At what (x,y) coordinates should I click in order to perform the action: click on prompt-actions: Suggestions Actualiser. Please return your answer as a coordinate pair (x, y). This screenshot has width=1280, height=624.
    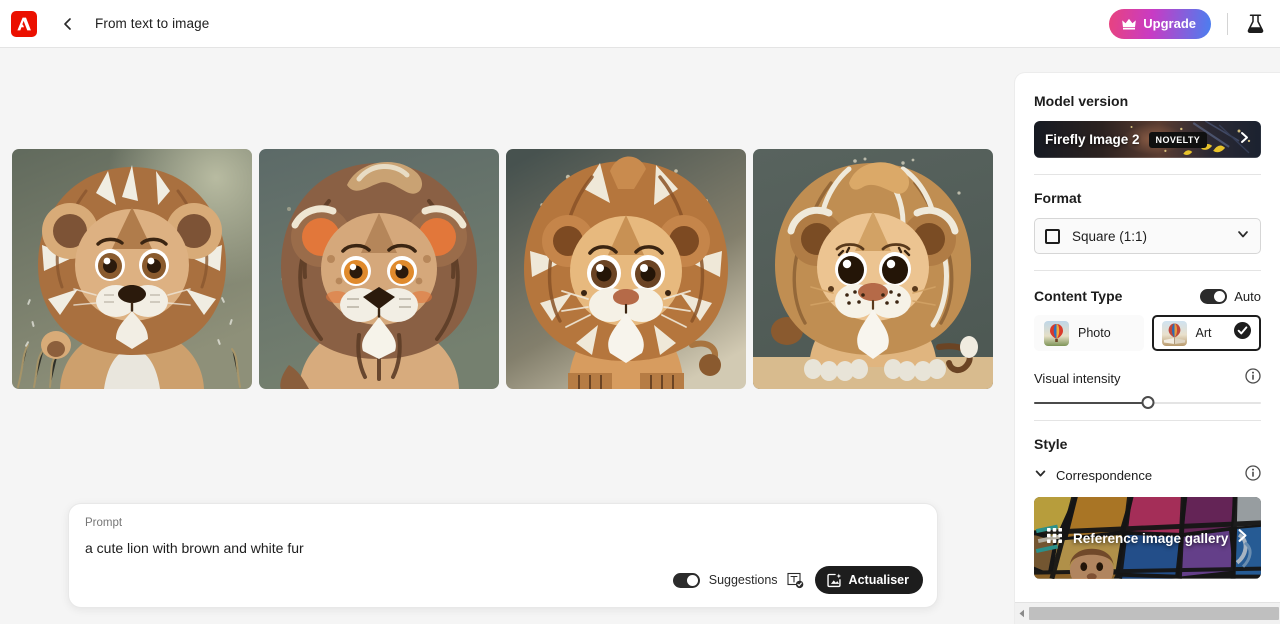
    Looking at the image, I should click on (797, 580).